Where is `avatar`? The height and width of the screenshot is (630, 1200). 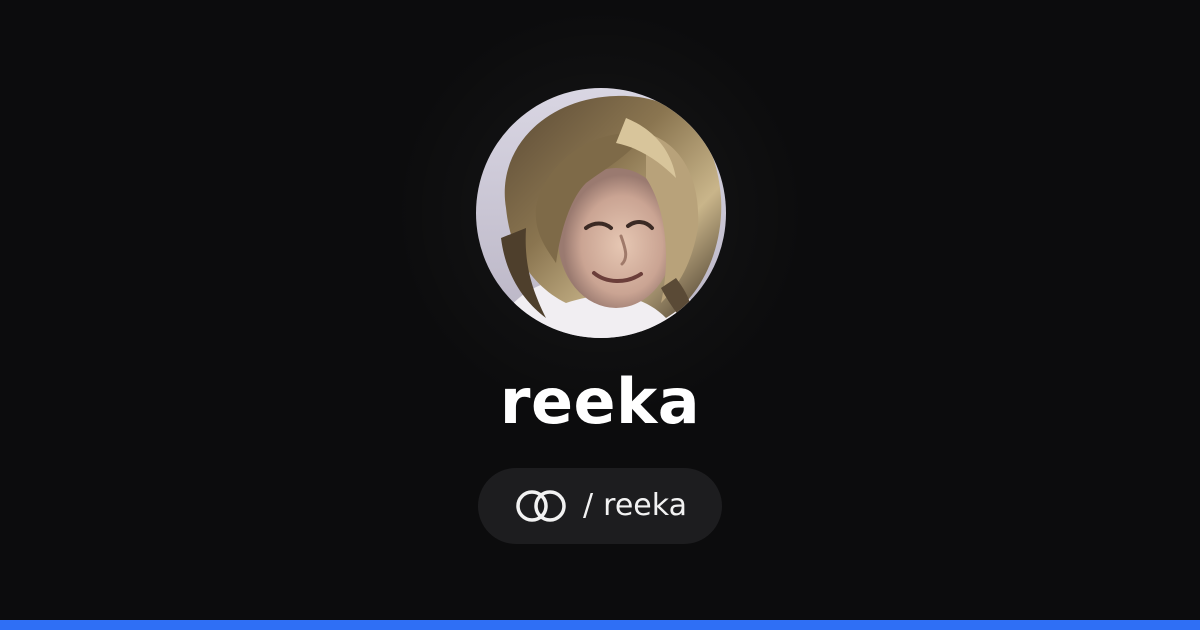 avatar is located at coordinates (601, 213).